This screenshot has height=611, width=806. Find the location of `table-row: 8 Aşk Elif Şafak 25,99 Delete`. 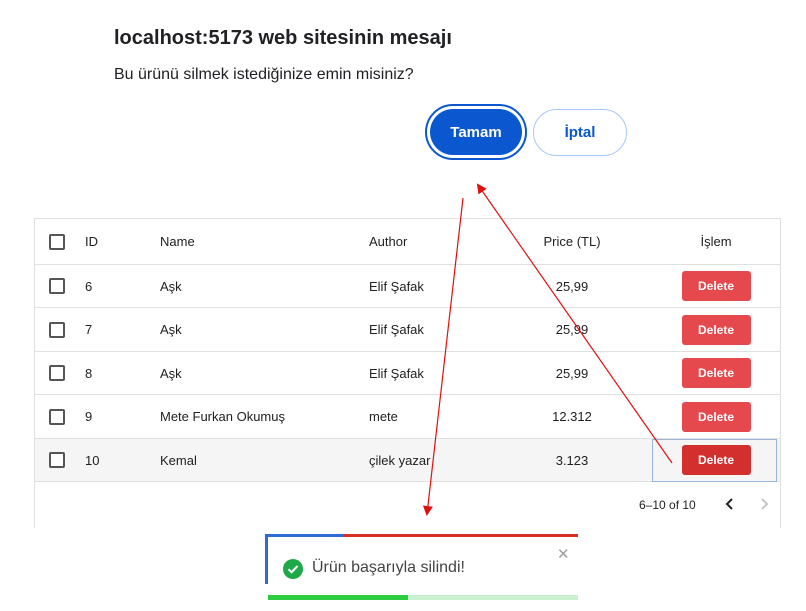

table-row: 8 Aşk Elif Şafak 25,99 Delete is located at coordinates (407, 373).